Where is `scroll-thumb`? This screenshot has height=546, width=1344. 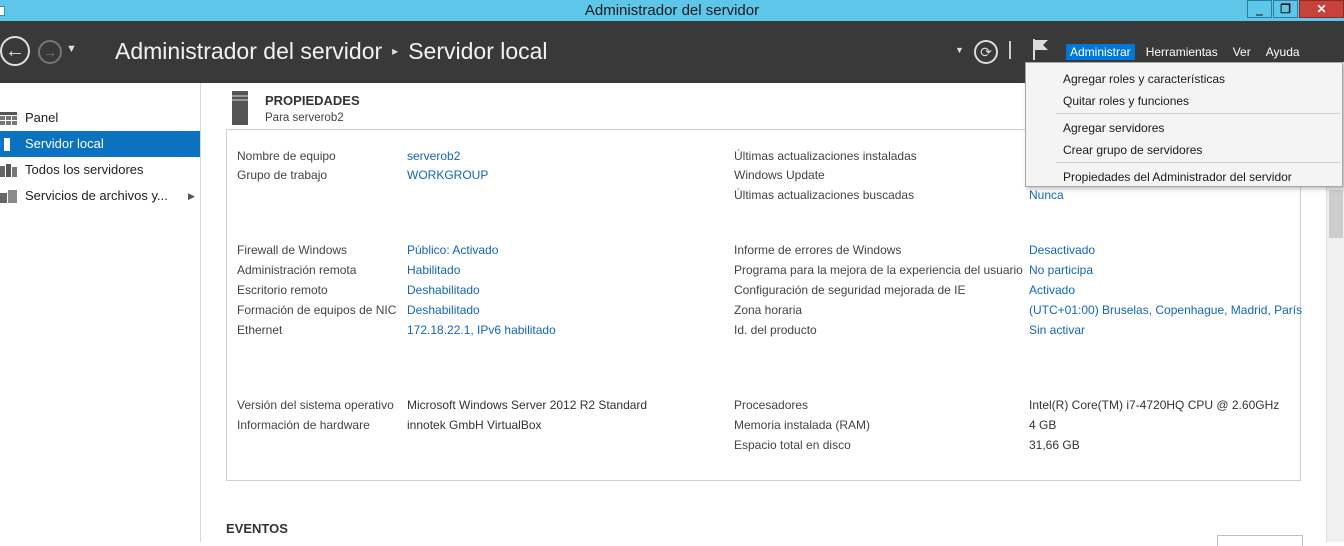
scroll-thumb is located at coordinates (1336, 214).